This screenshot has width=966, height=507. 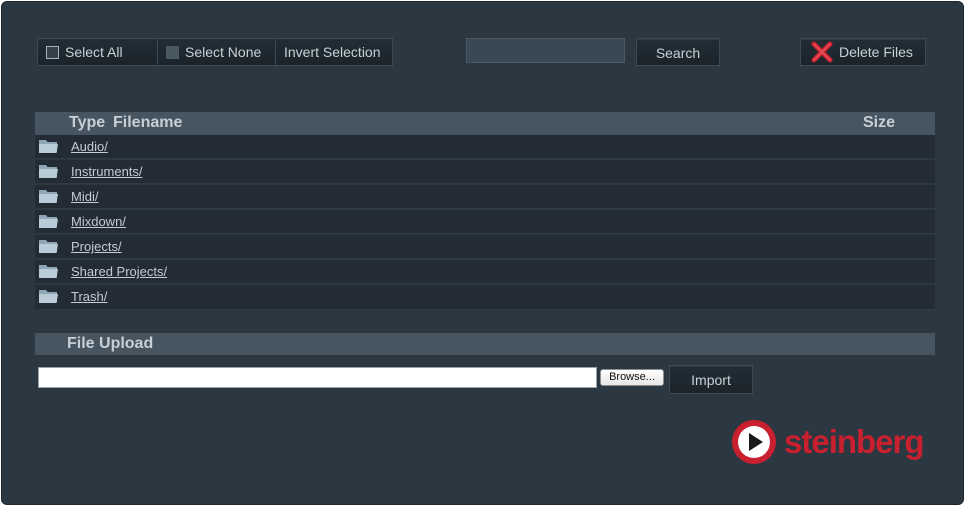 I want to click on select-all-label: Select All, so click(x=94, y=52).